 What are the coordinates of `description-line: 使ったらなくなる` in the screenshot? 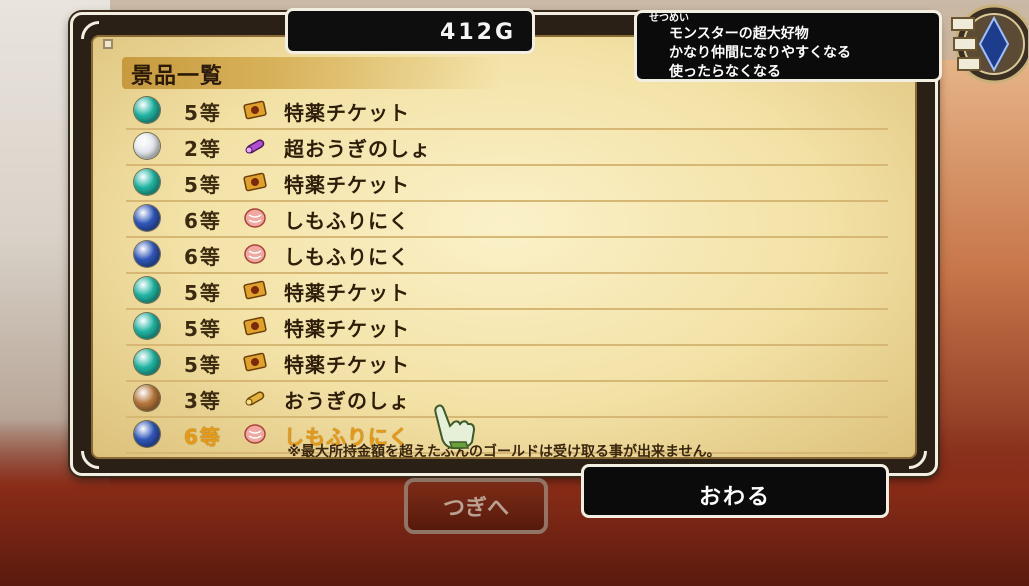 It's located at (725, 72).